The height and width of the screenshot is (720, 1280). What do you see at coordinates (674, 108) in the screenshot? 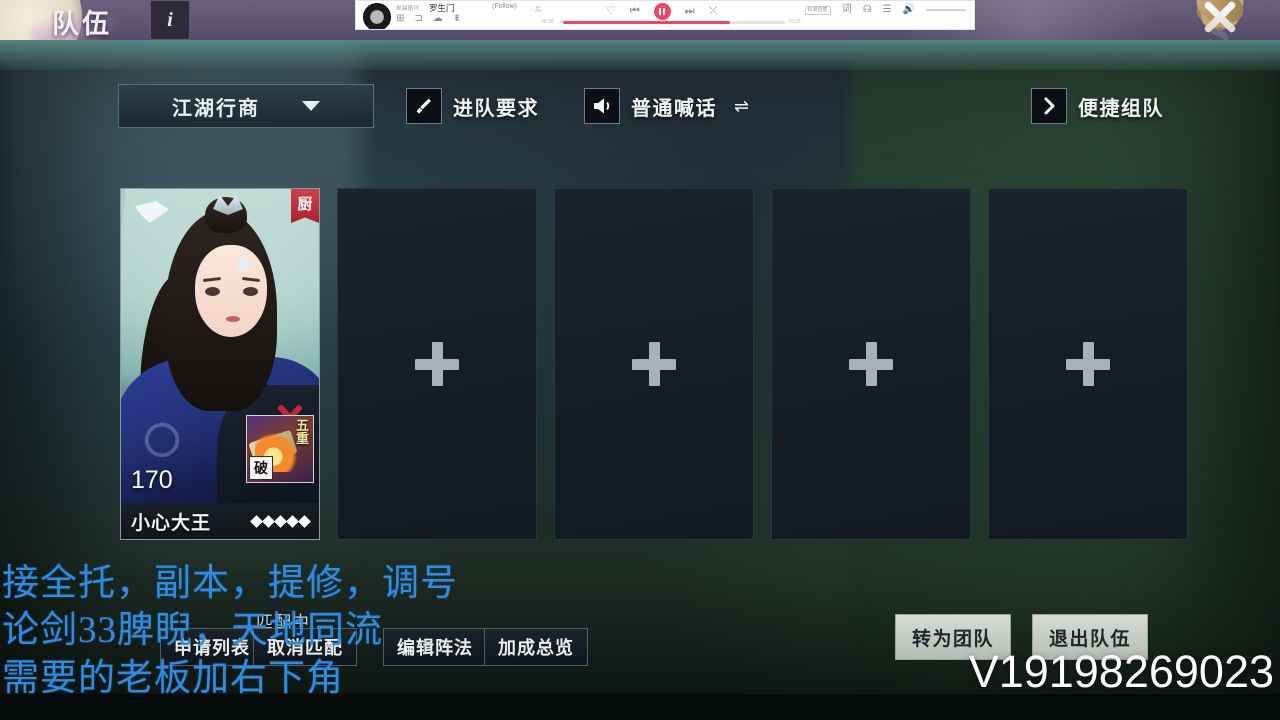
I see `shout-label: 普通喊话` at bounding box center [674, 108].